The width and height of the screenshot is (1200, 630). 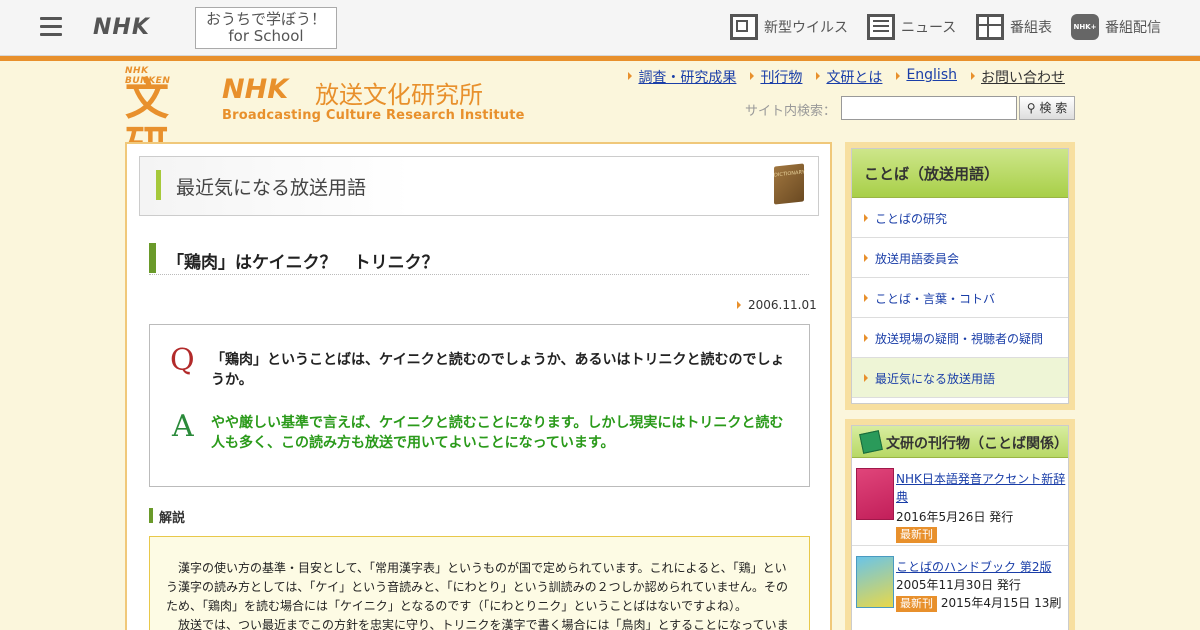 What do you see at coordinates (600, 58) in the screenshot?
I see `header-divider` at bounding box center [600, 58].